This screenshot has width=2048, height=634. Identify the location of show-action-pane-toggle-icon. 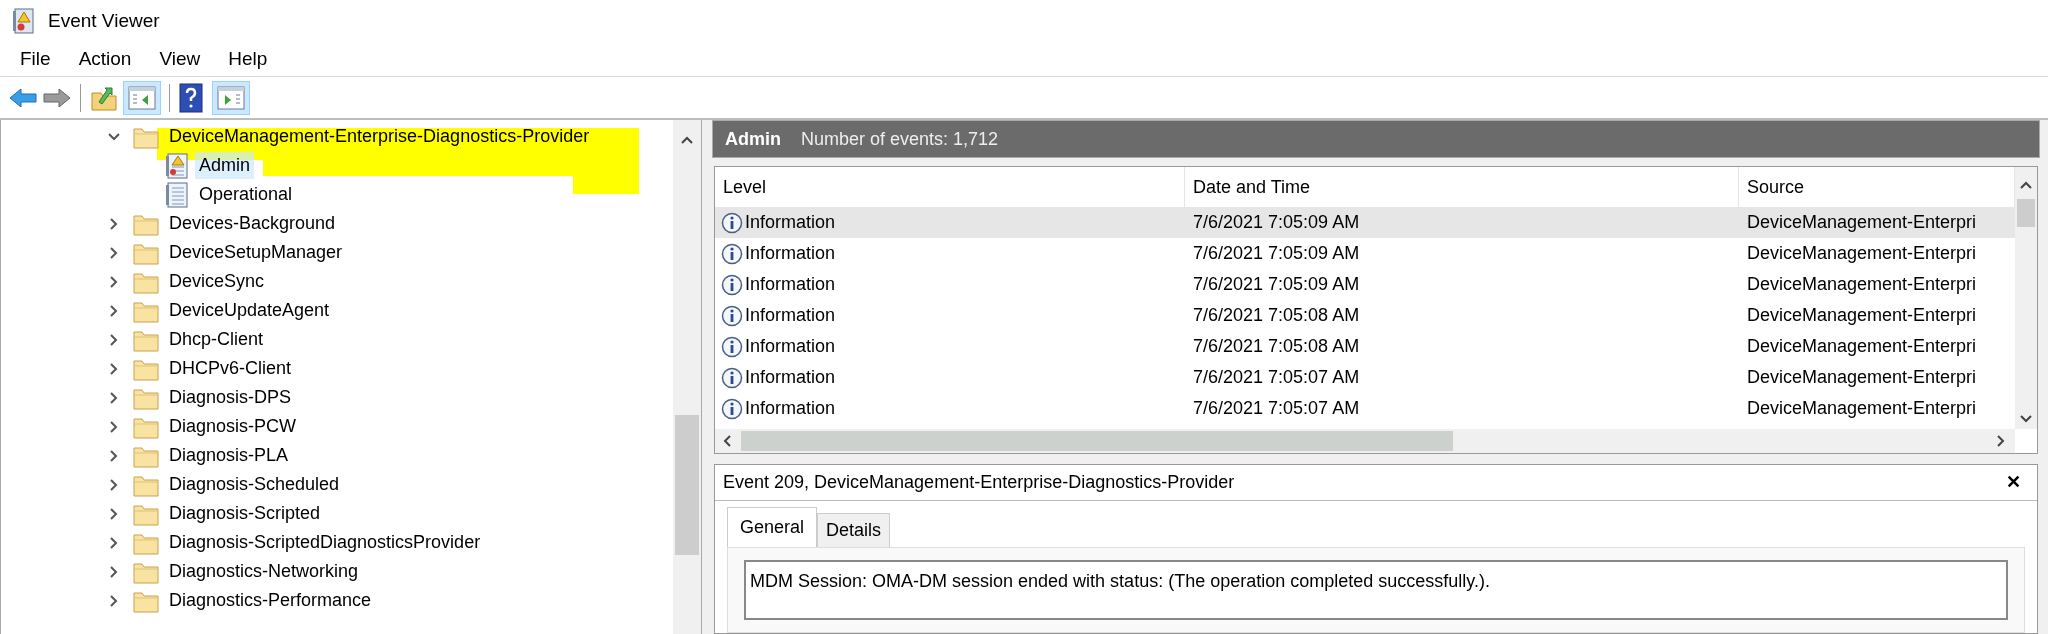
(231, 97).